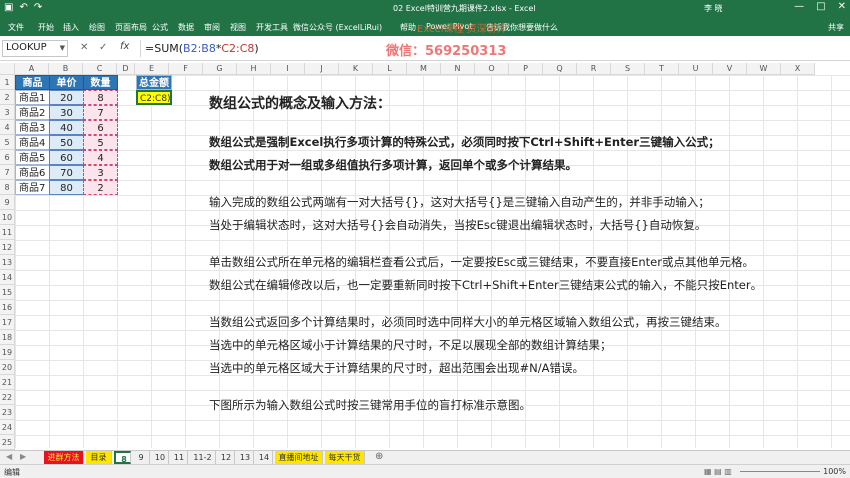  What do you see at coordinates (66, 157) in the screenshot?
I see `unit-price-cell: 60` at bounding box center [66, 157].